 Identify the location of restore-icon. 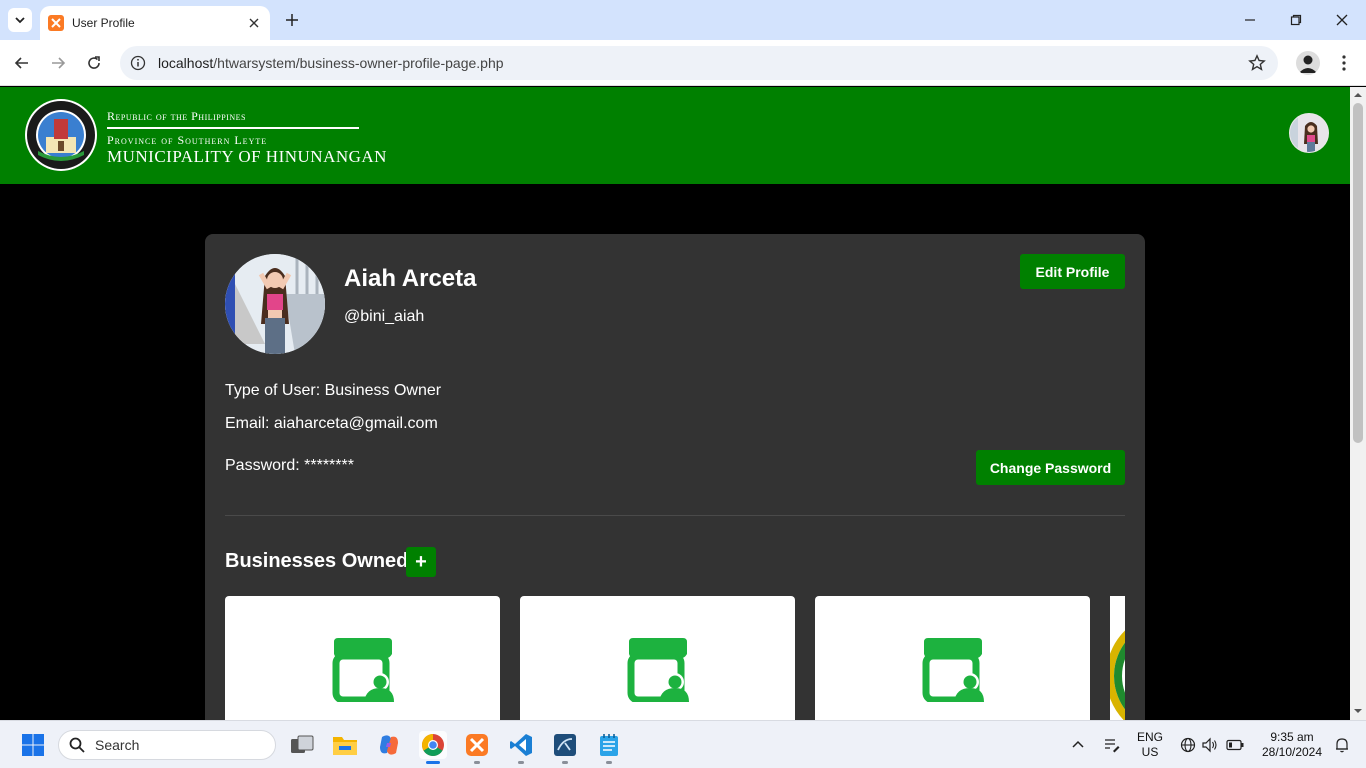
(1296, 20).